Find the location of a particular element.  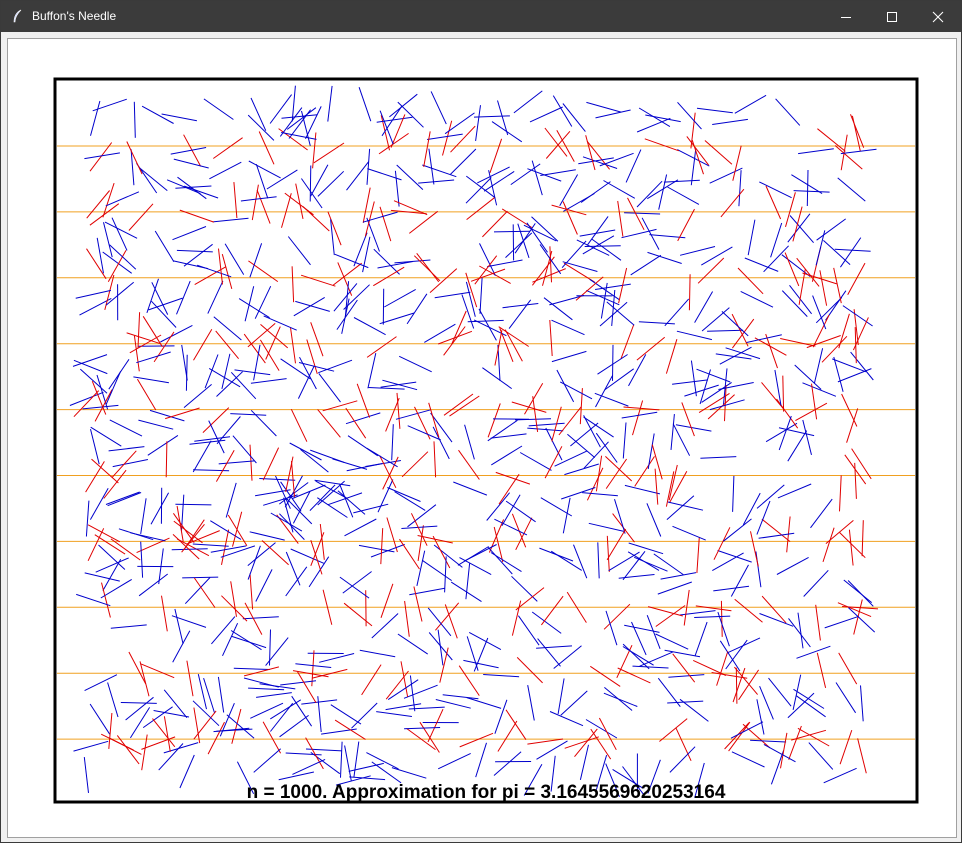

feather-icon is located at coordinates (17, 16).